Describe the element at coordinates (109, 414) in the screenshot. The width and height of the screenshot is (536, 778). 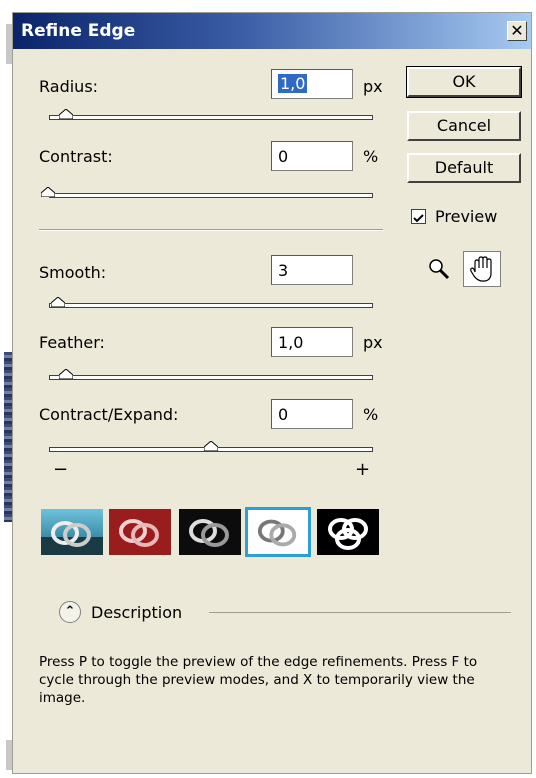
I see `contract-expand-label: Contract/Expand:` at that location.